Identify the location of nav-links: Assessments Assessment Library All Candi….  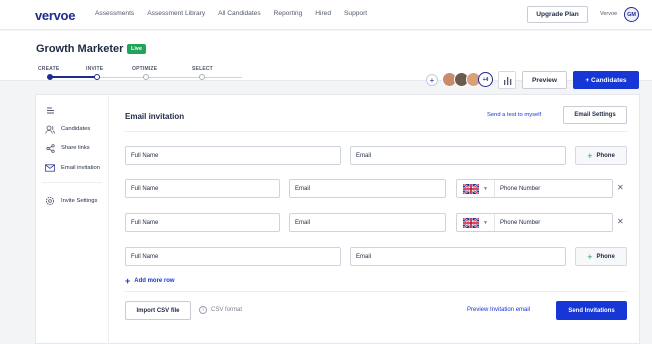
(237, 13).